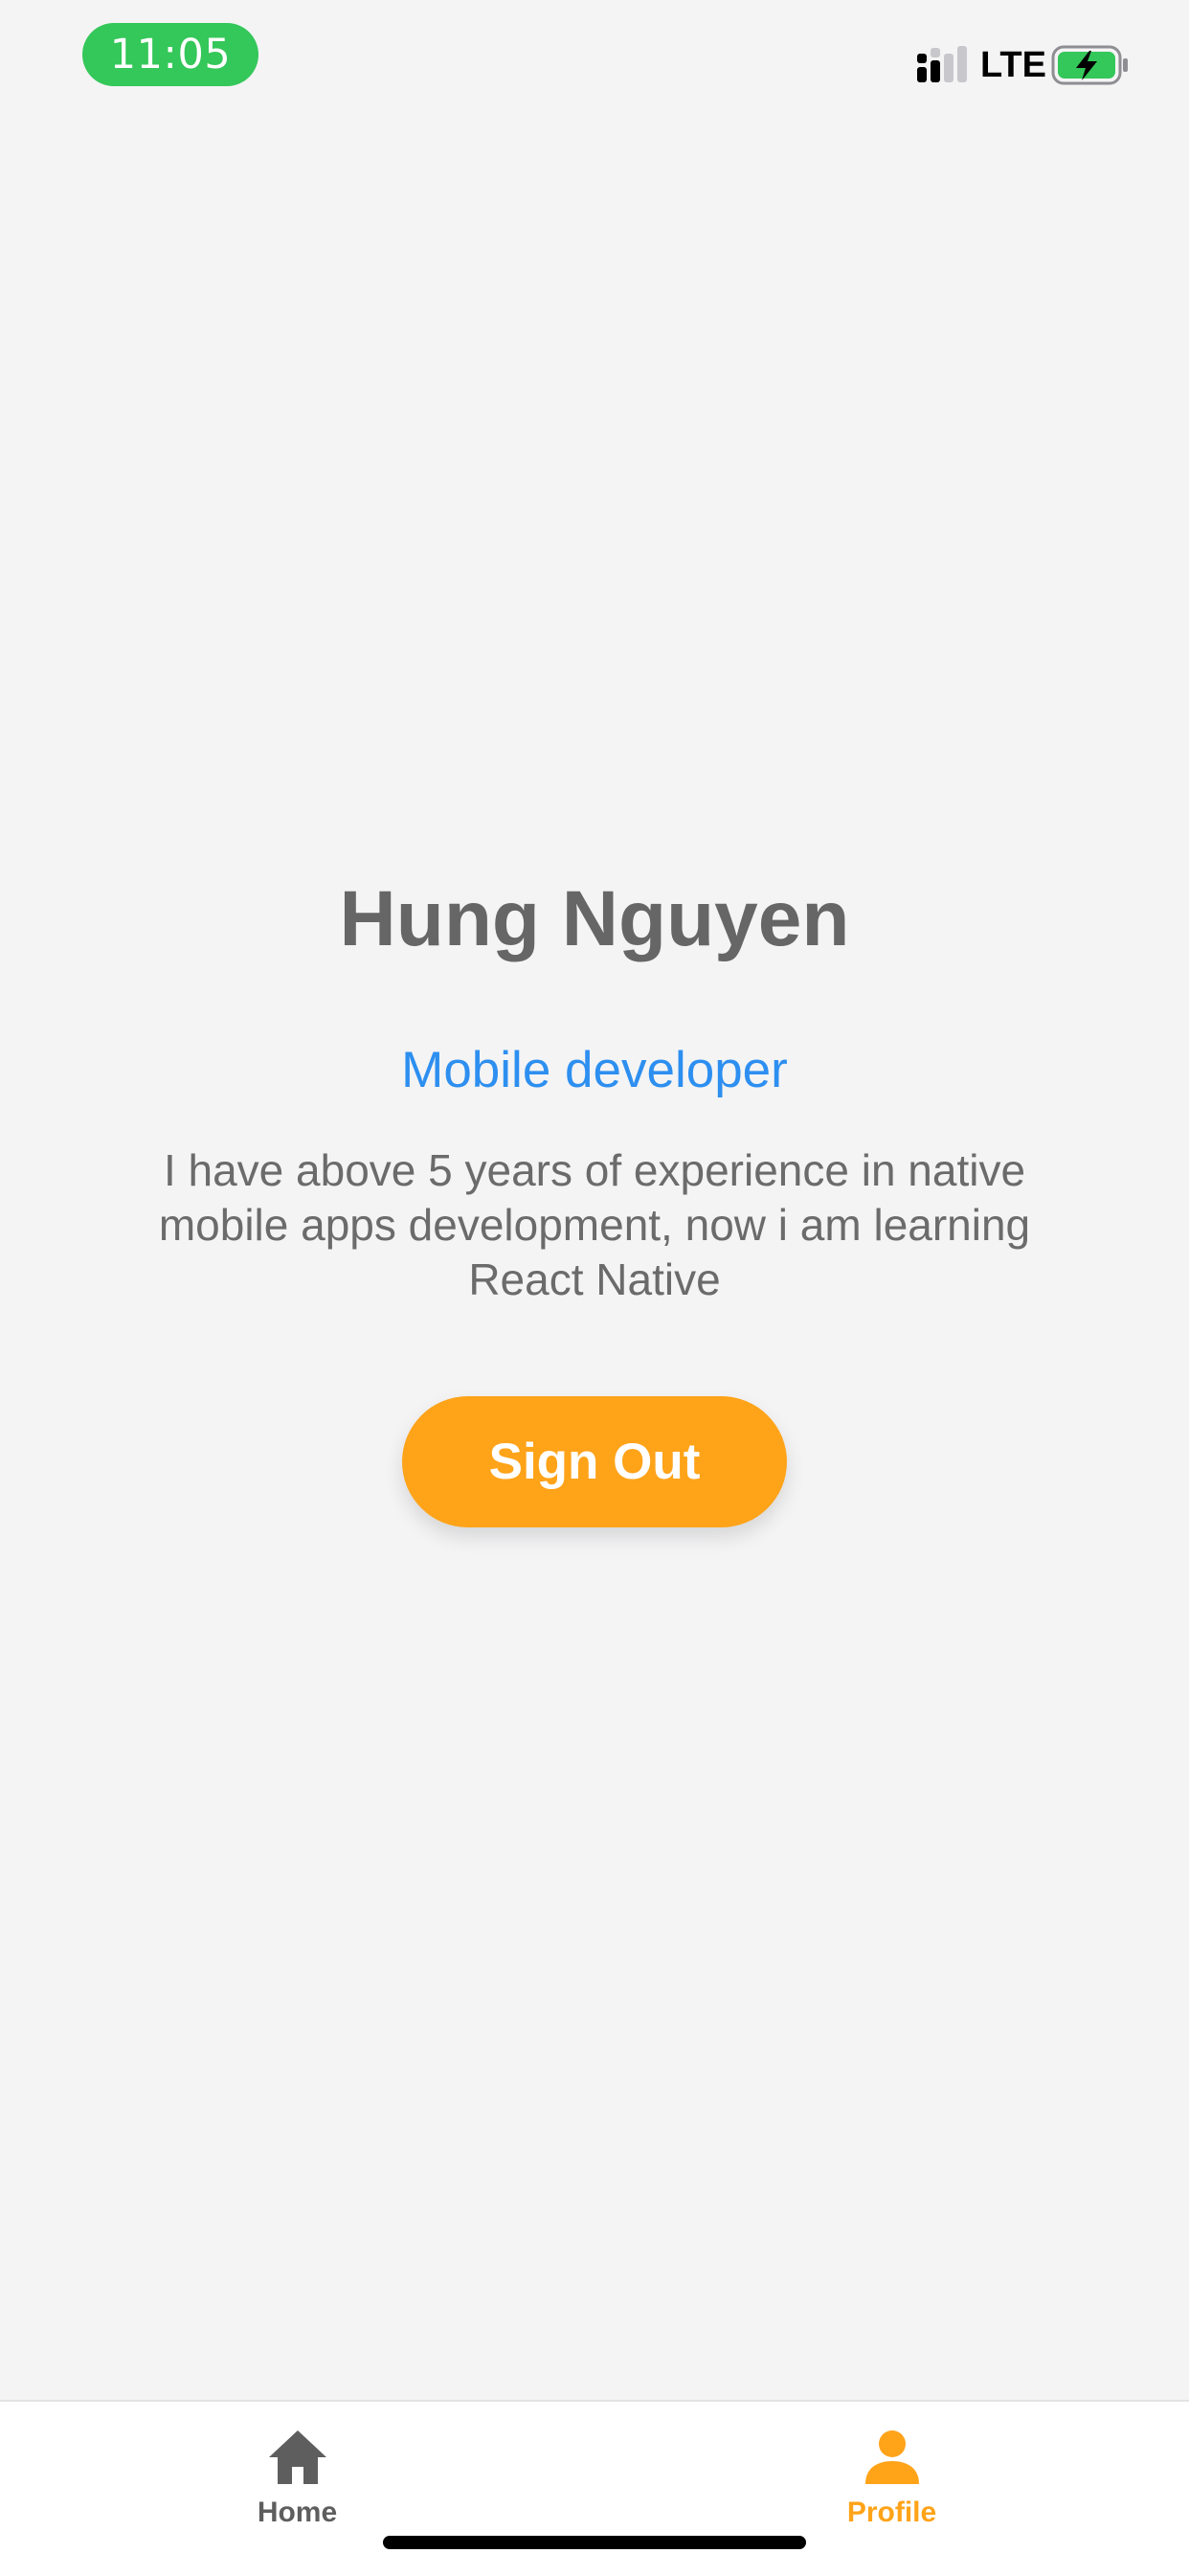 Image resolution: width=1189 pixels, height=2576 pixels. Describe the element at coordinates (594, 1461) in the screenshot. I see `sign-out-button: Sign Out` at that location.